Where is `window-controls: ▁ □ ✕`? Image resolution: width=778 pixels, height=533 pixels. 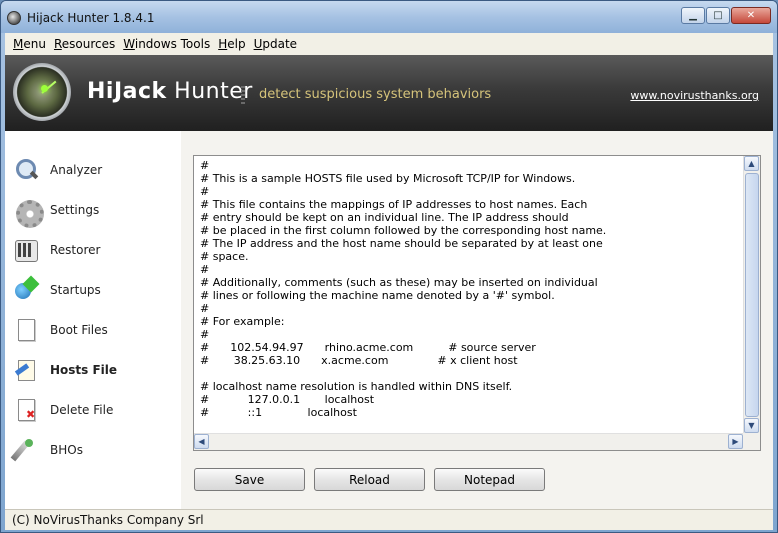
window-controls: ▁ □ ✕ is located at coordinates (726, 15).